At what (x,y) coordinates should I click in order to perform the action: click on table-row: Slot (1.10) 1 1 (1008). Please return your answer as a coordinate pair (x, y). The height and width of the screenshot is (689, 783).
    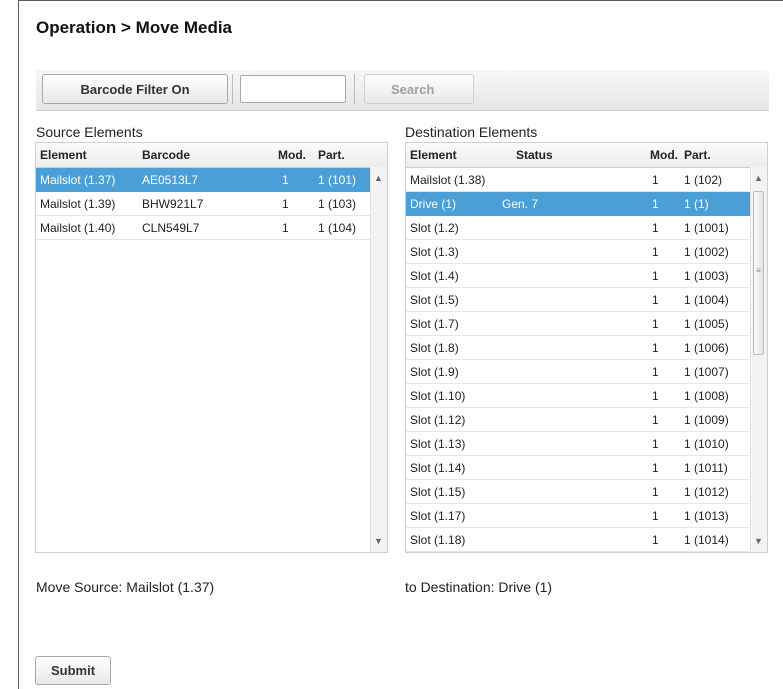
    Looking at the image, I should click on (586, 396).